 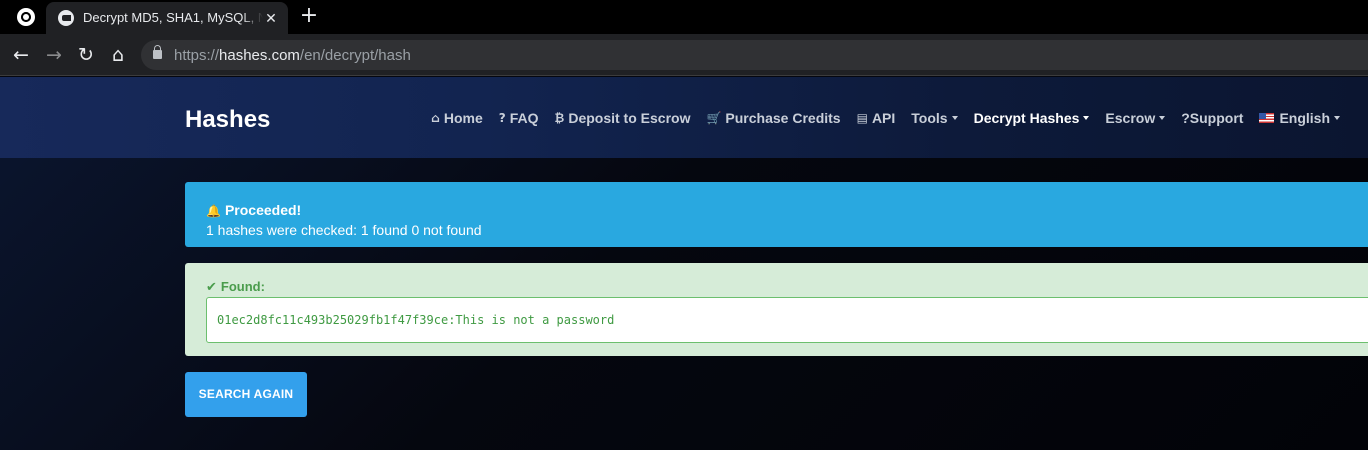 I want to click on lock-icon, so click(x=157, y=52).